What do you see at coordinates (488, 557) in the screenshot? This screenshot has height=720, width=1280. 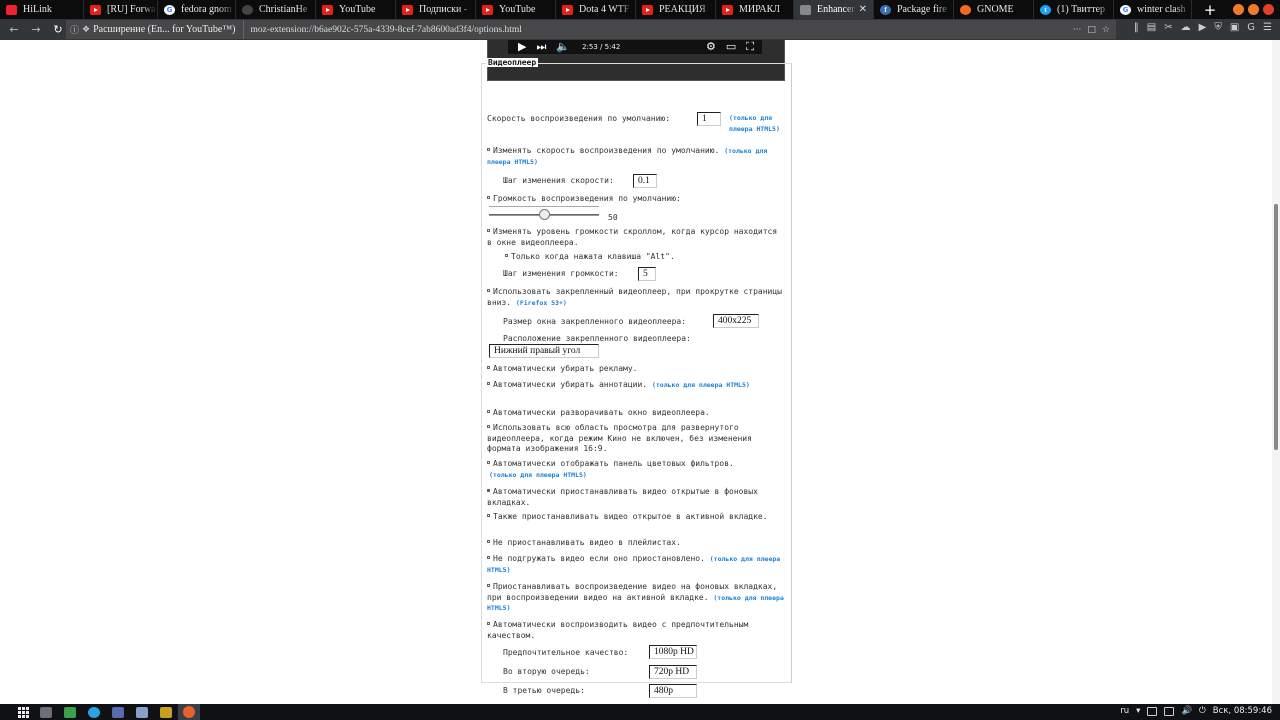 I see `no-preload-checkbox` at bounding box center [488, 557].